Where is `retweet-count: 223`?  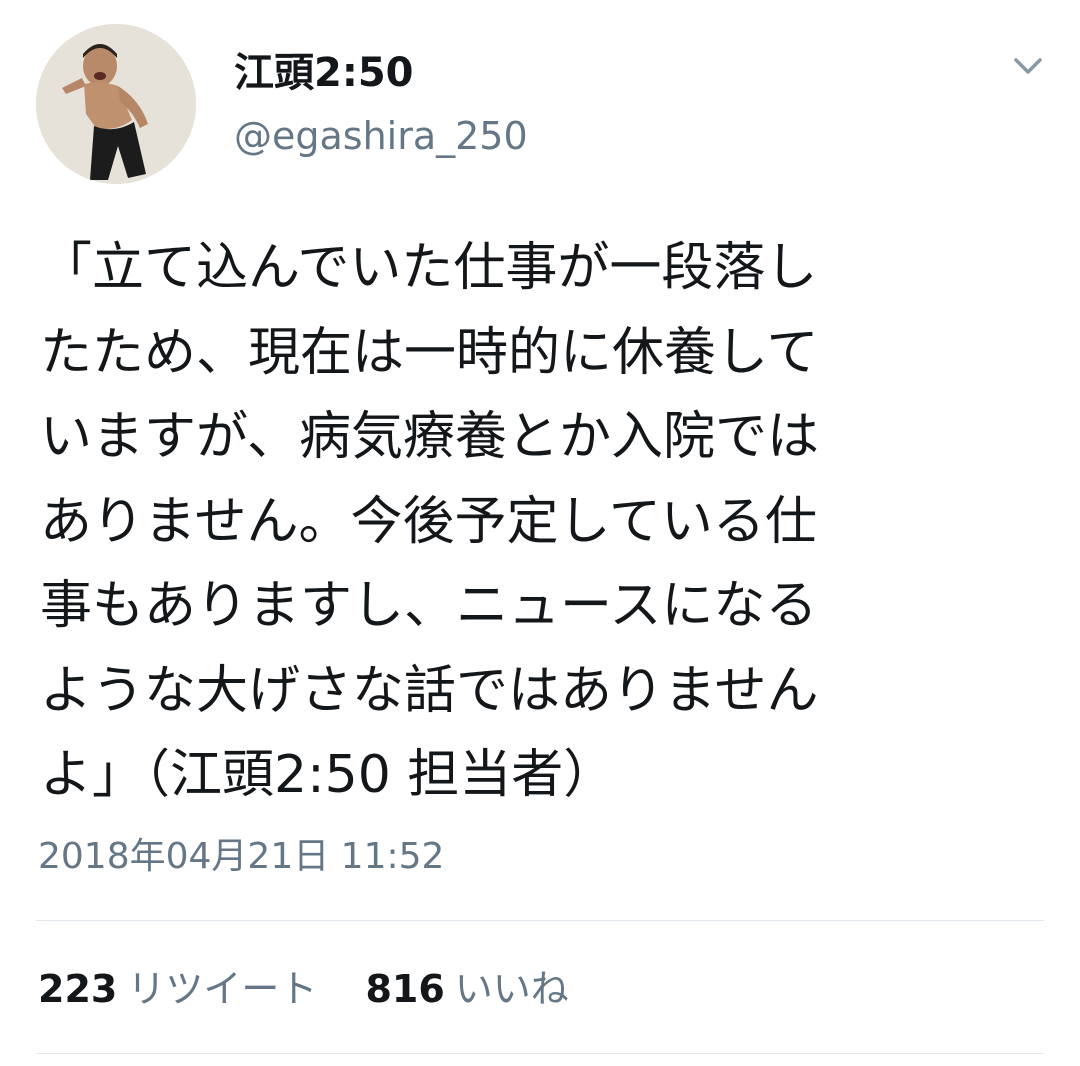 retweet-count: 223 is located at coordinates (78, 989).